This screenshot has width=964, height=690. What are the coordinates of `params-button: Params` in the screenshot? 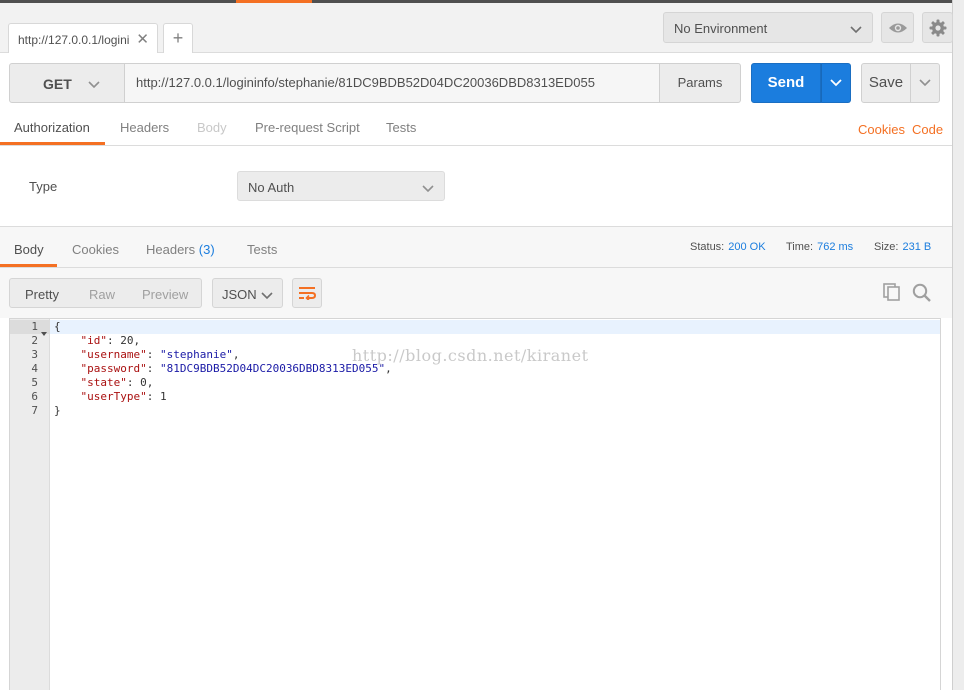 It's located at (700, 83).